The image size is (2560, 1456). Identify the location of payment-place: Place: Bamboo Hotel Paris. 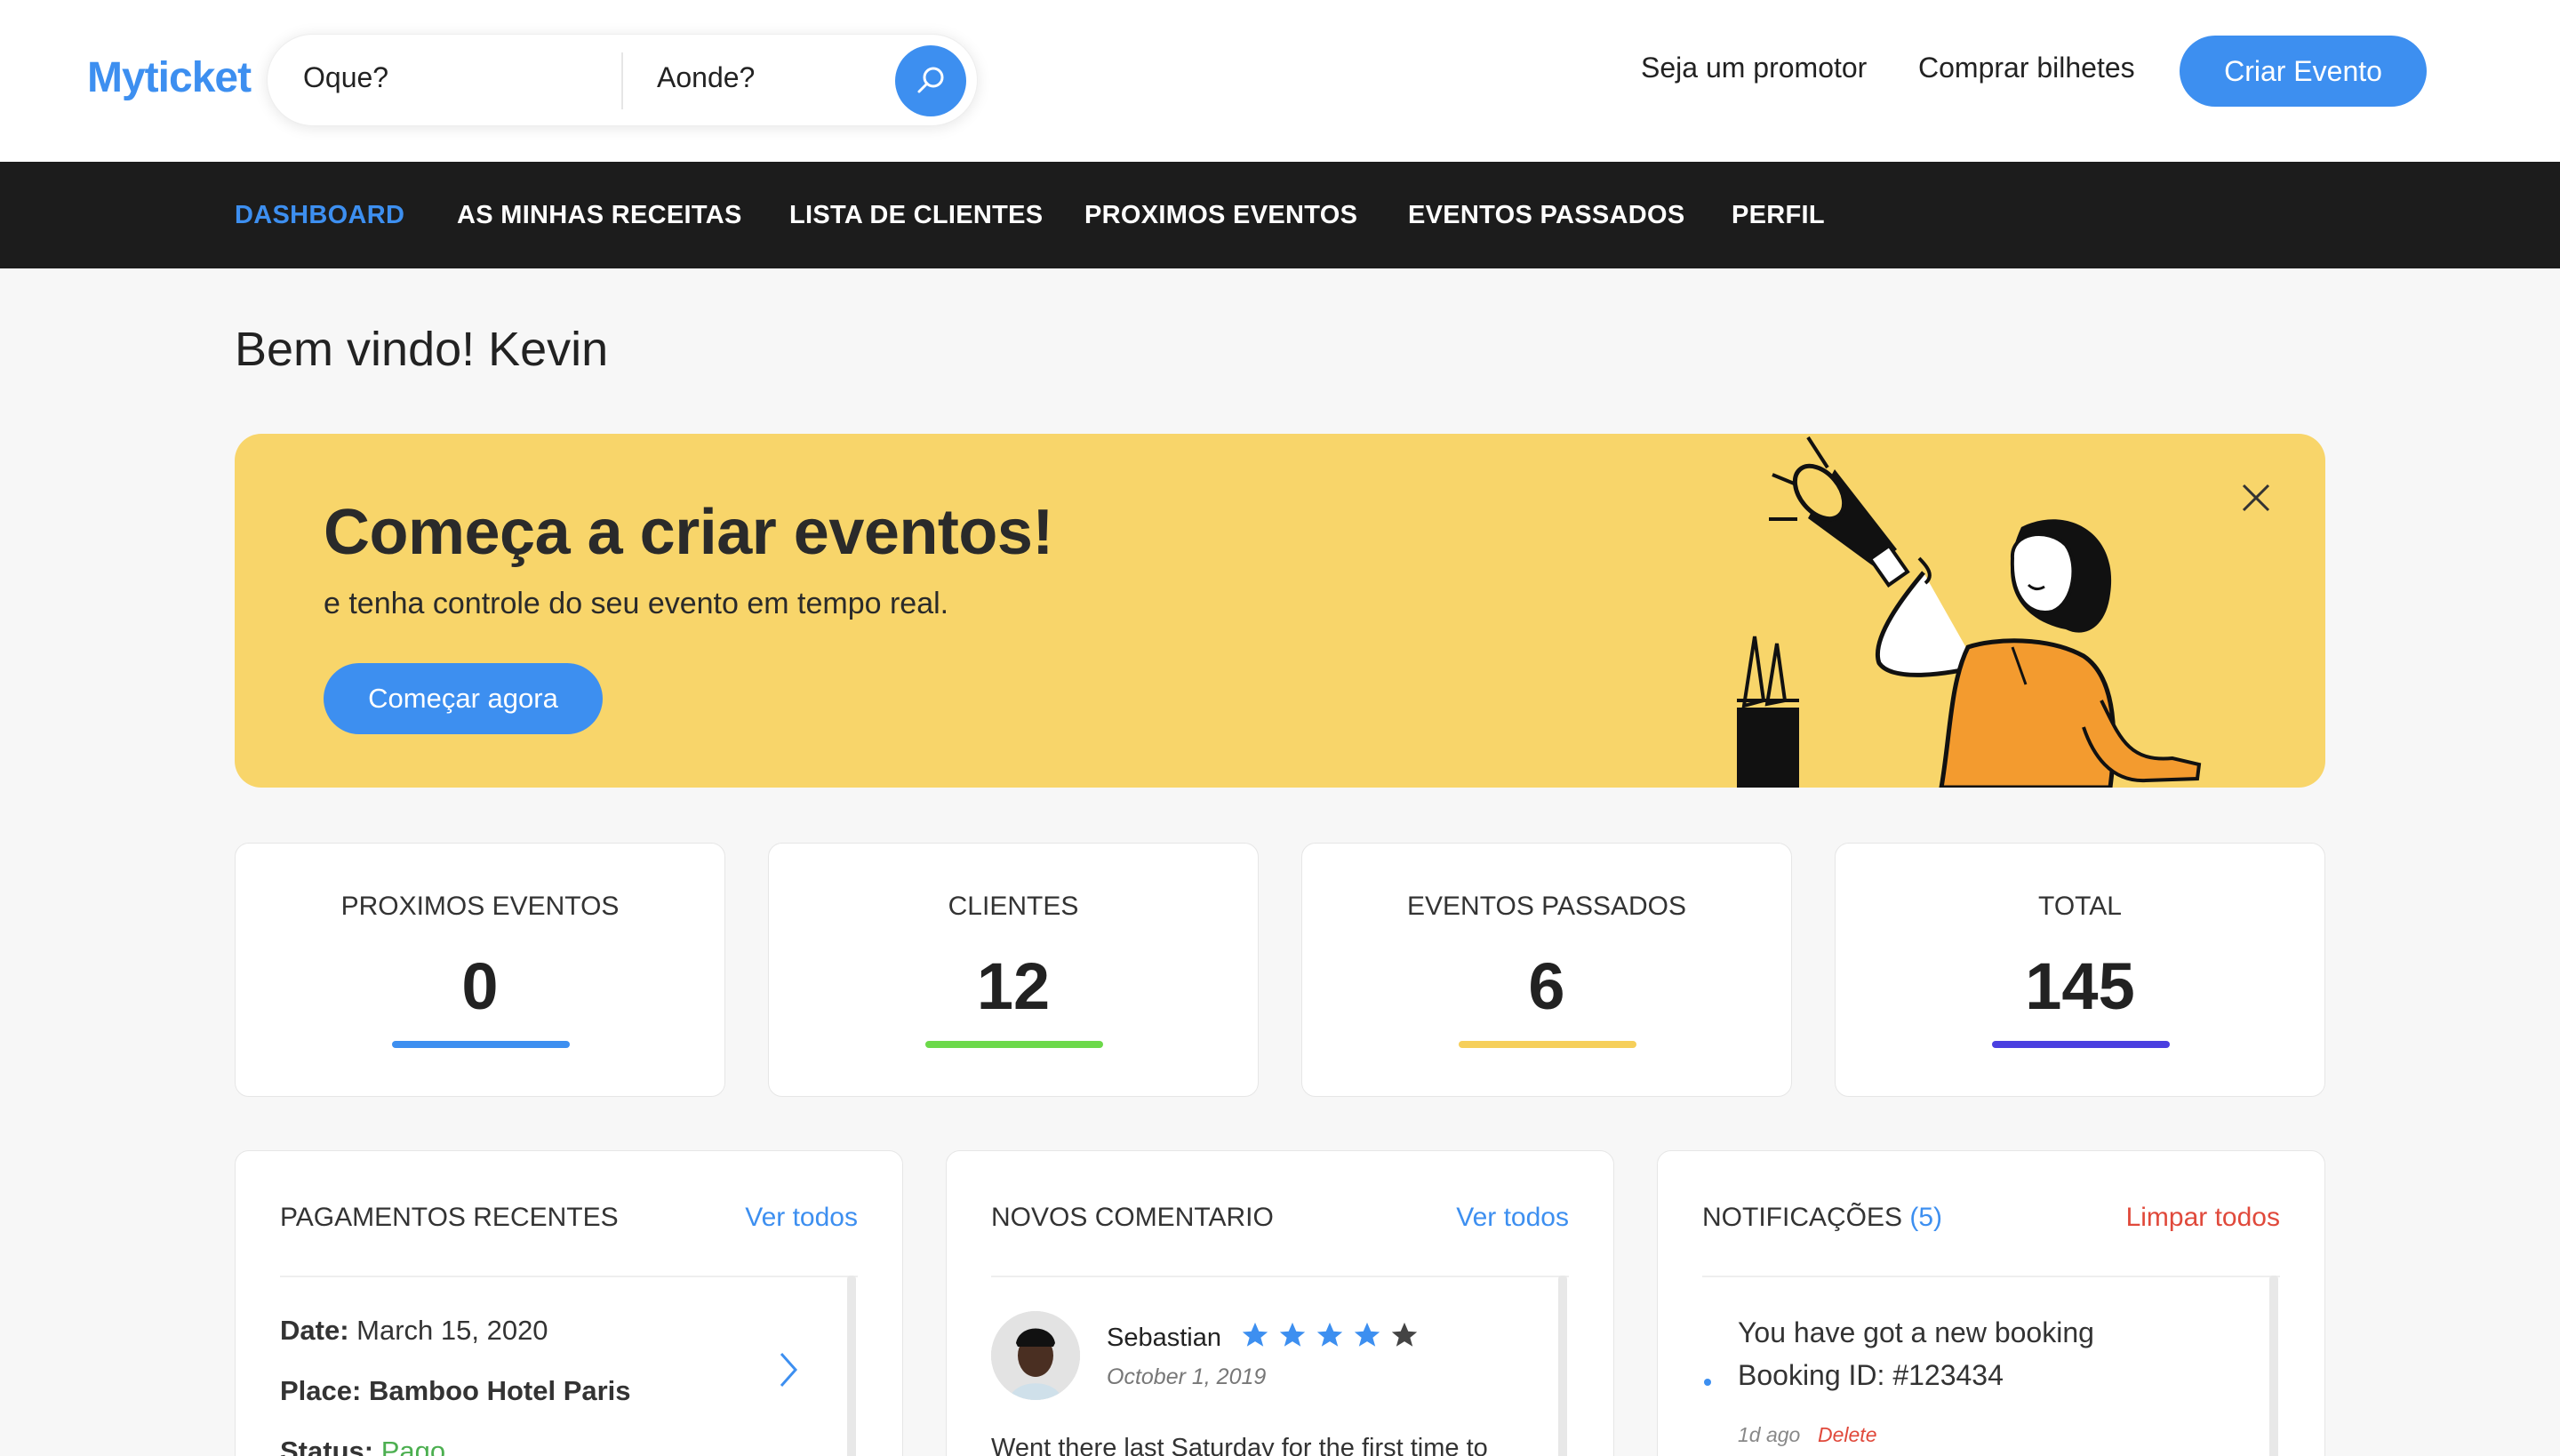
(455, 1391).